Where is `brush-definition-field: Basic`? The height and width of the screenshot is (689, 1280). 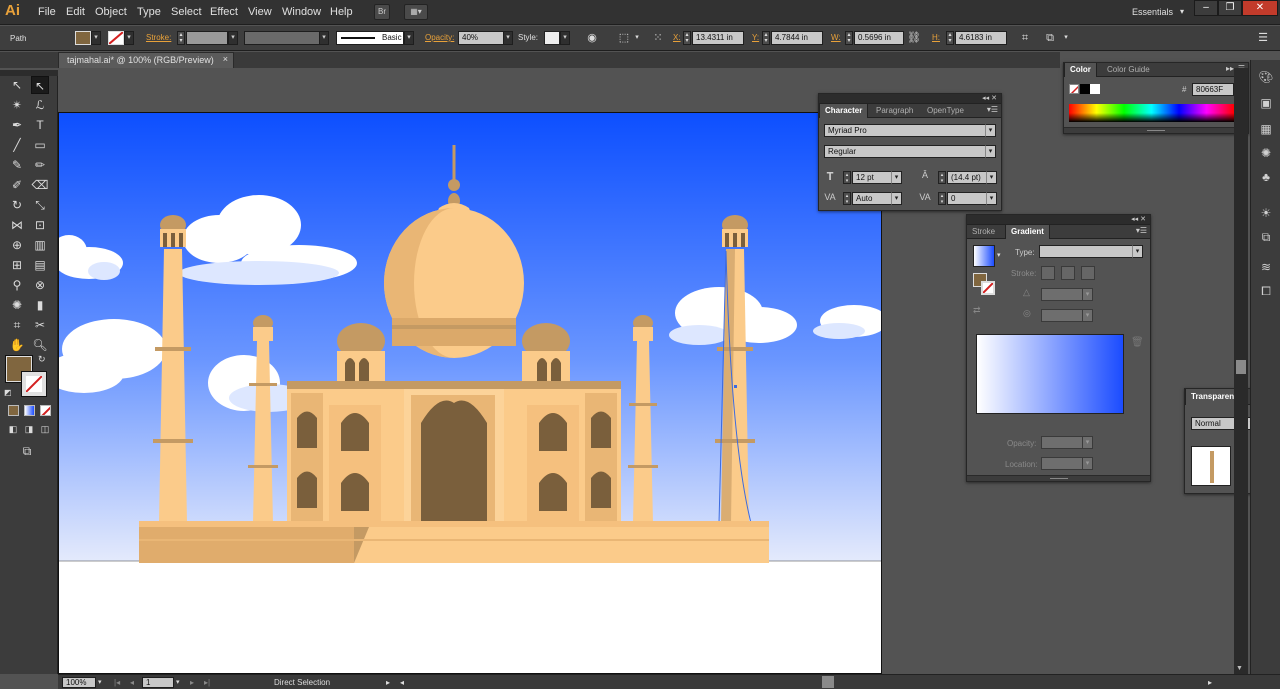 brush-definition-field: Basic is located at coordinates (370, 38).